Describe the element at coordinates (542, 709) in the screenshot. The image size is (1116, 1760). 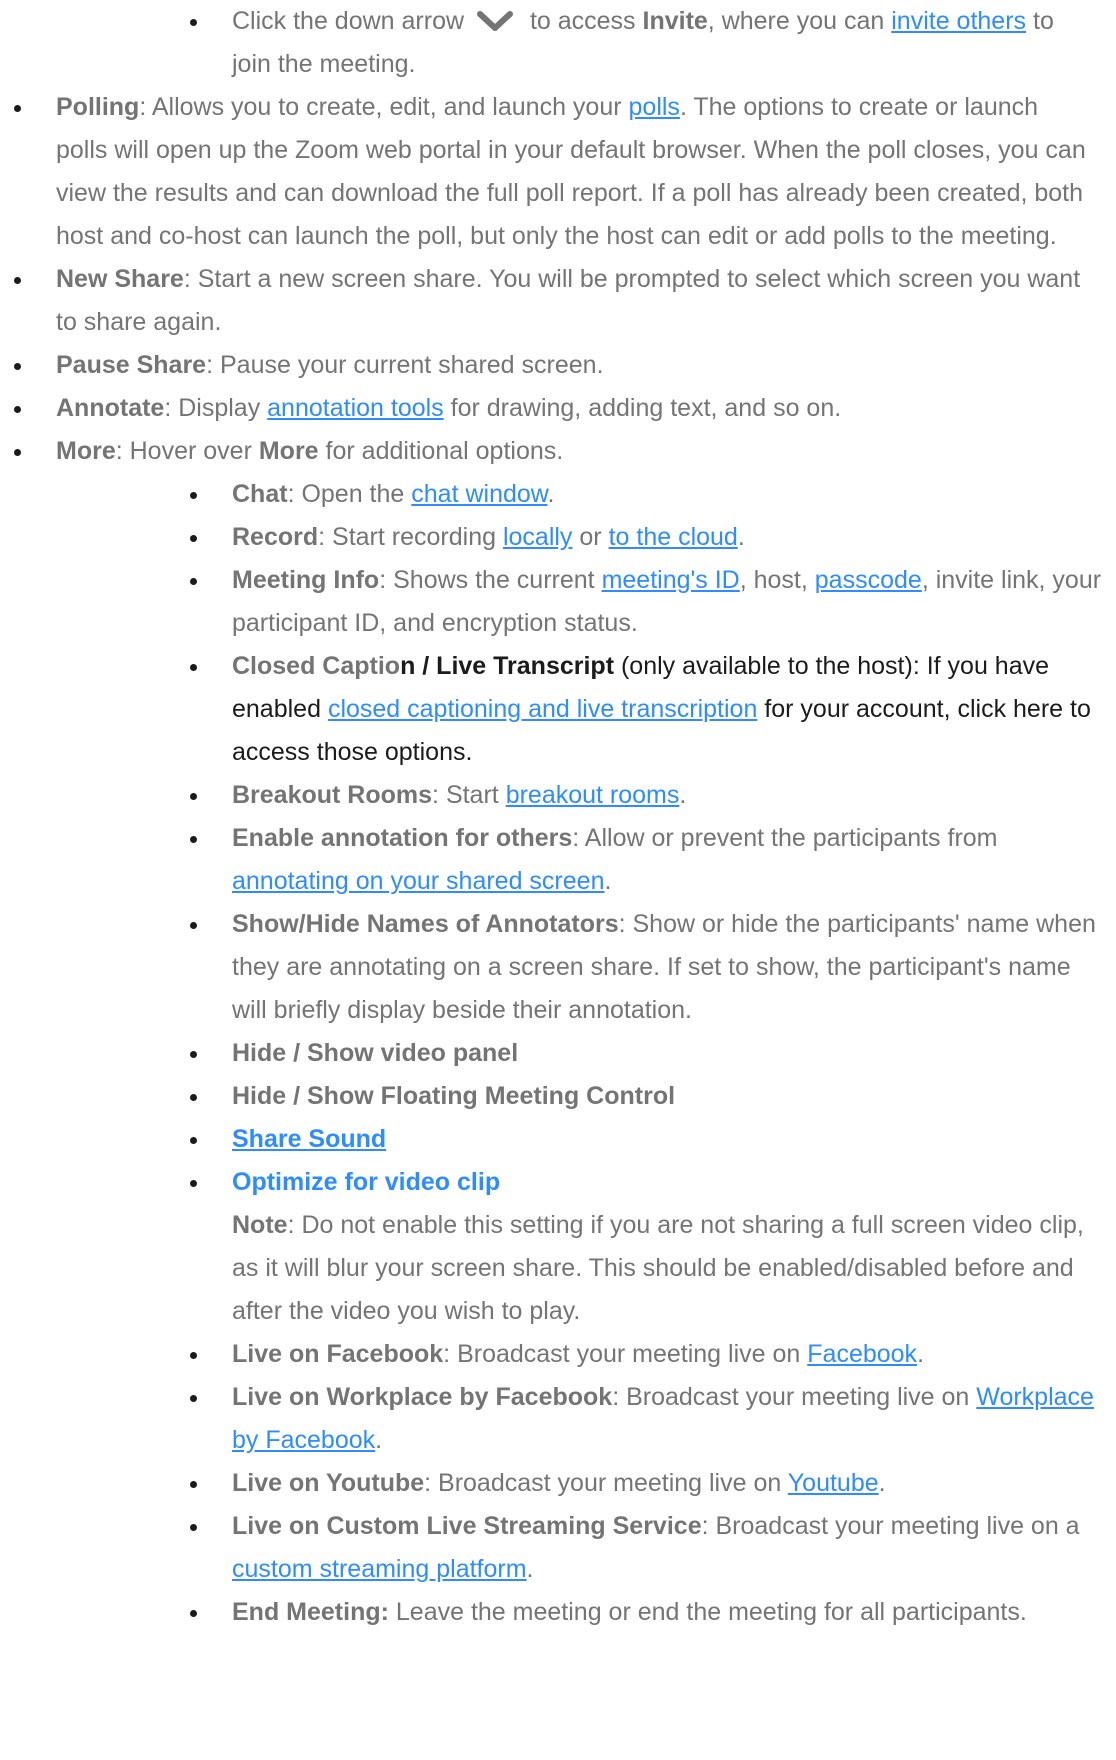
I see `closed-captioning-link: closed captioning and live transcription` at that location.